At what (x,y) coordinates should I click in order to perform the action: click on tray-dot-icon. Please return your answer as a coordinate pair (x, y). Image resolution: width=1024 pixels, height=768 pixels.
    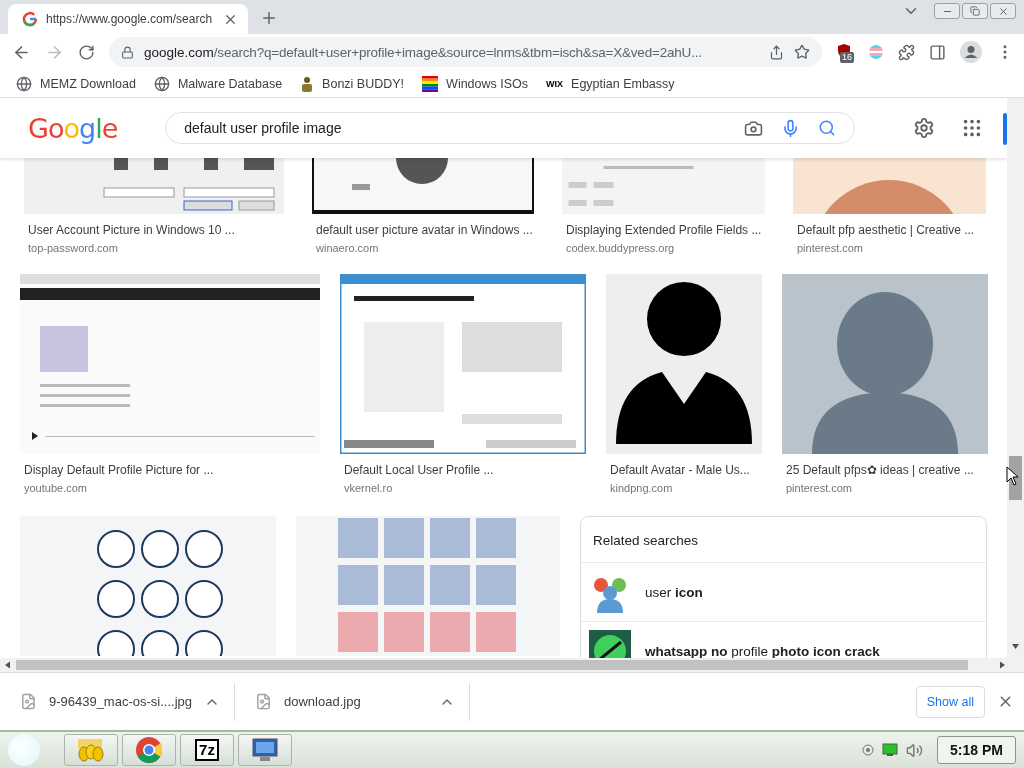
    Looking at the image, I should click on (868, 750).